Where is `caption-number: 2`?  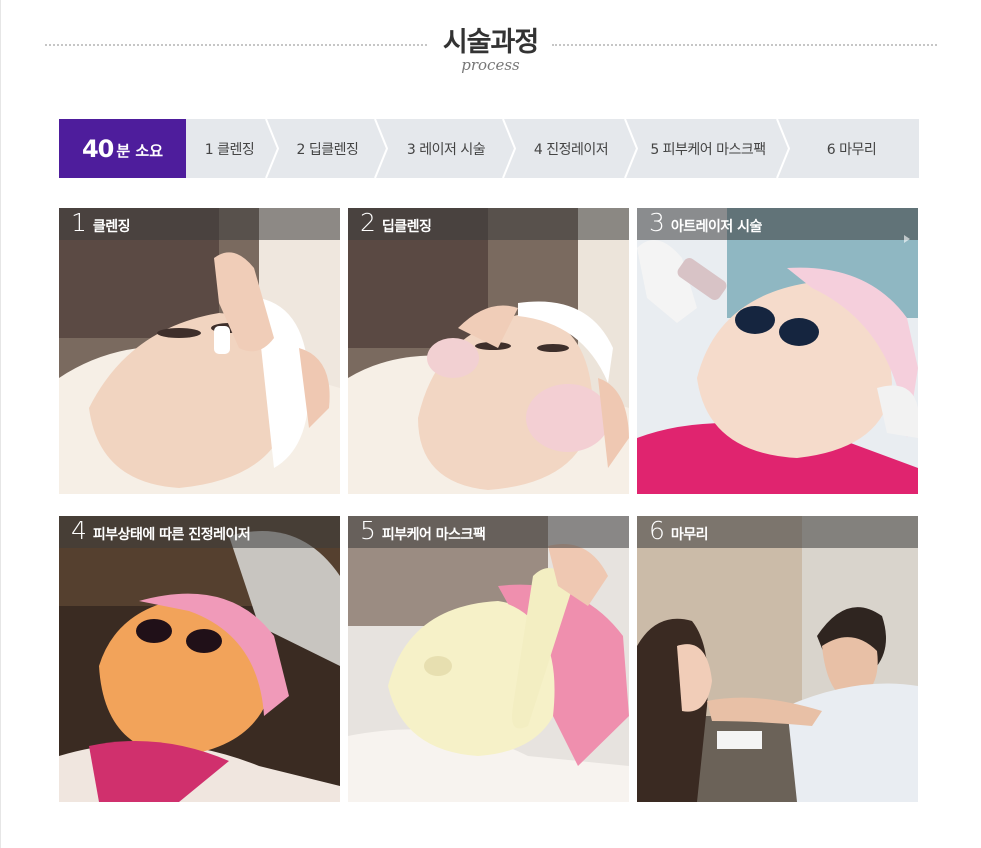
caption-number: 2 is located at coordinates (368, 222).